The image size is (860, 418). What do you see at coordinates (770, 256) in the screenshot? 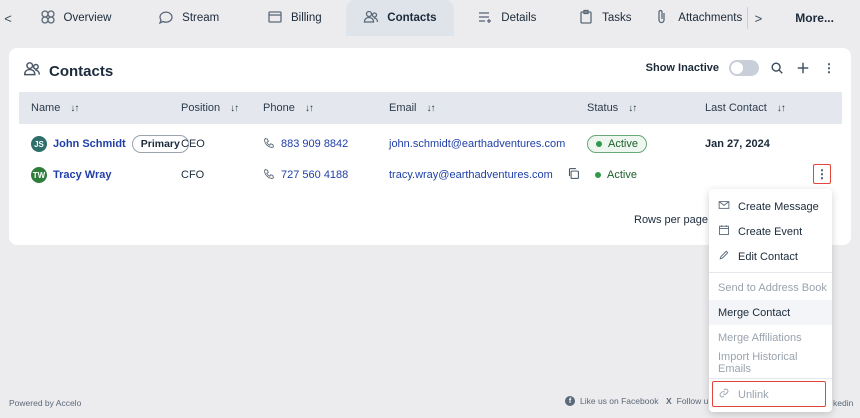
I see `menu-item-edit-contact: Edit Contact` at bounding box center [770, 256].